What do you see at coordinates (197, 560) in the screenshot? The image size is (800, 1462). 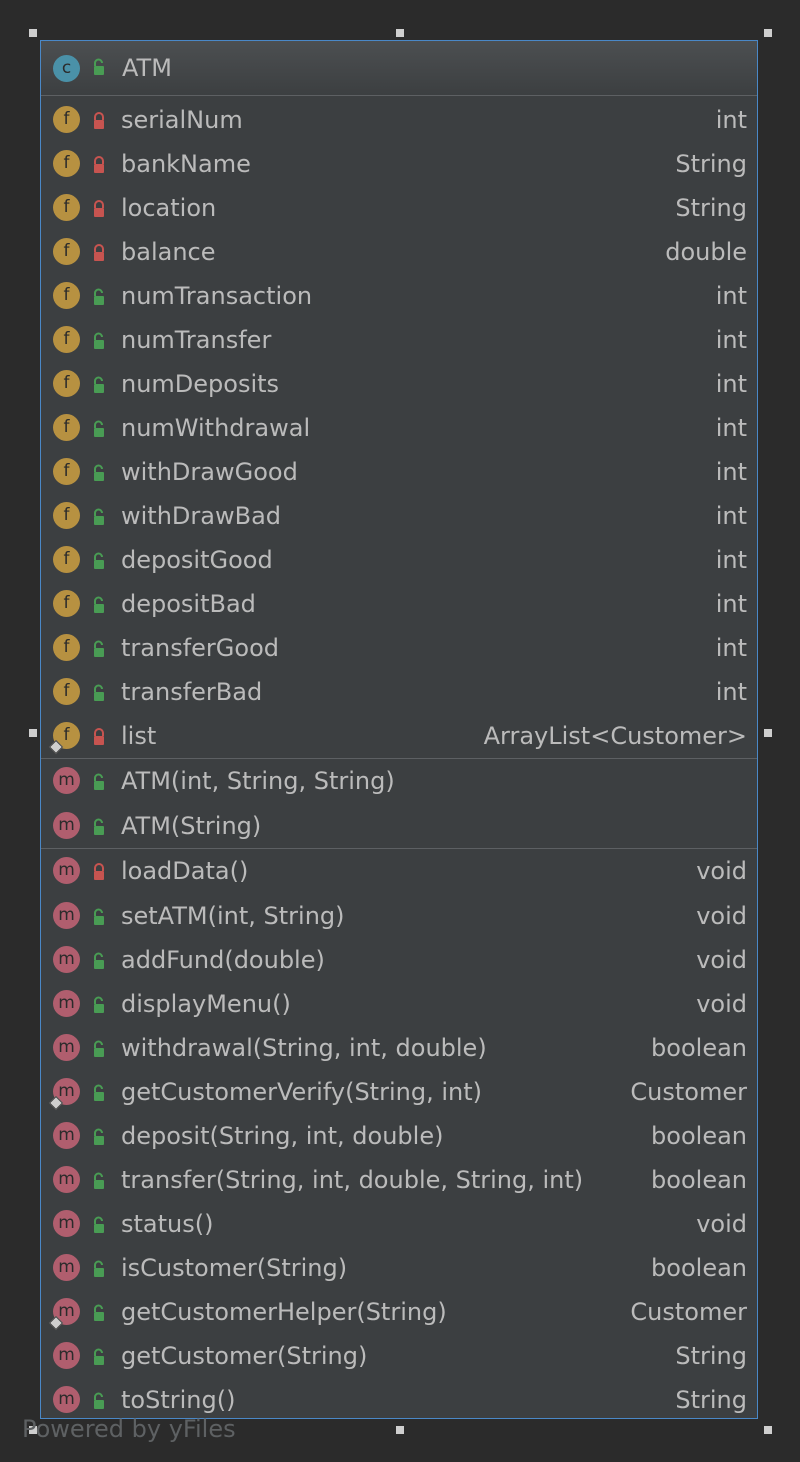 I see `field-name: depositGood` at bounding box center [197, 560].